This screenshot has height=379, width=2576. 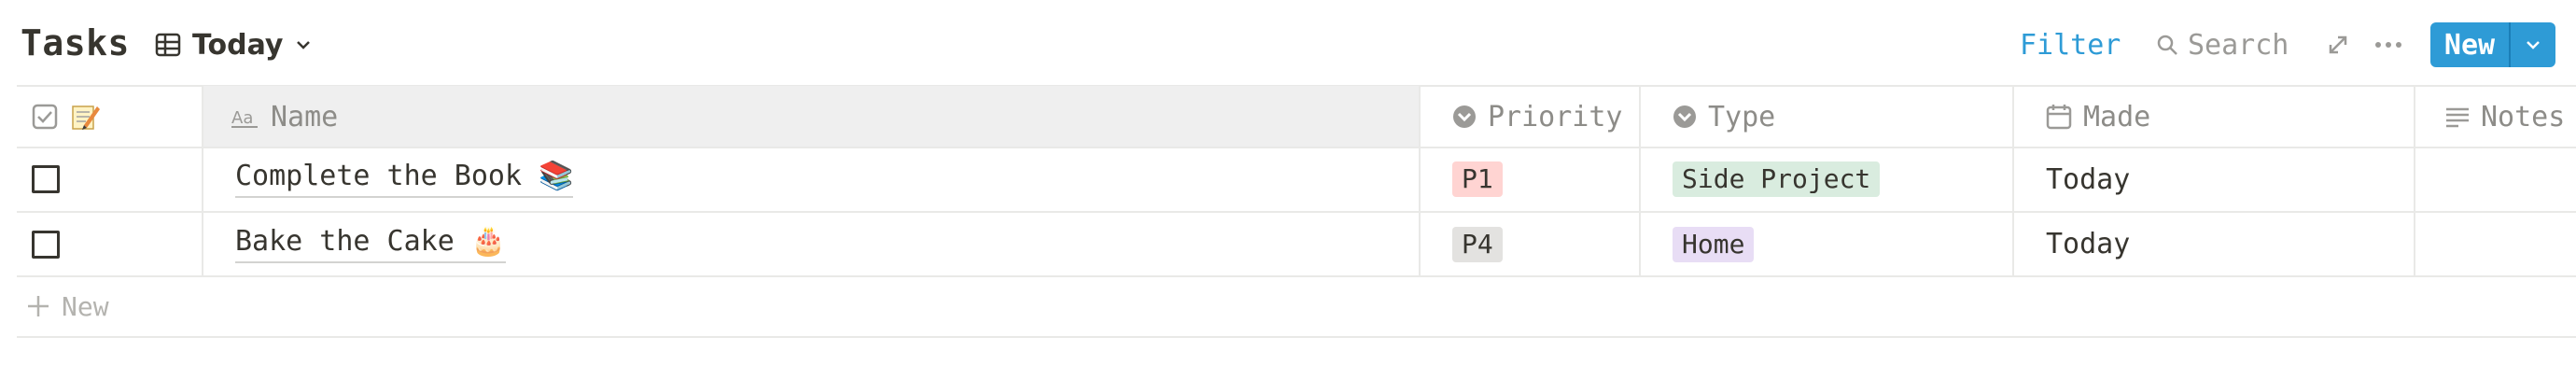 I want to click on column-header-type: Type, so click(x=1842, y=117).